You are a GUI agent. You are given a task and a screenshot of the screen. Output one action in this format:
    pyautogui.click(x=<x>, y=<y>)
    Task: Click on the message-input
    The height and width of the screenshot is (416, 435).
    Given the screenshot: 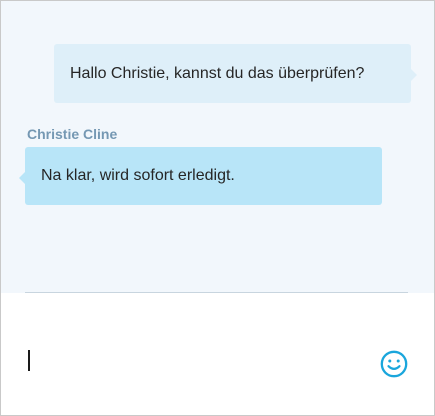 What is the action you would take?
    pyautogui.click(x=190, y=359)
    